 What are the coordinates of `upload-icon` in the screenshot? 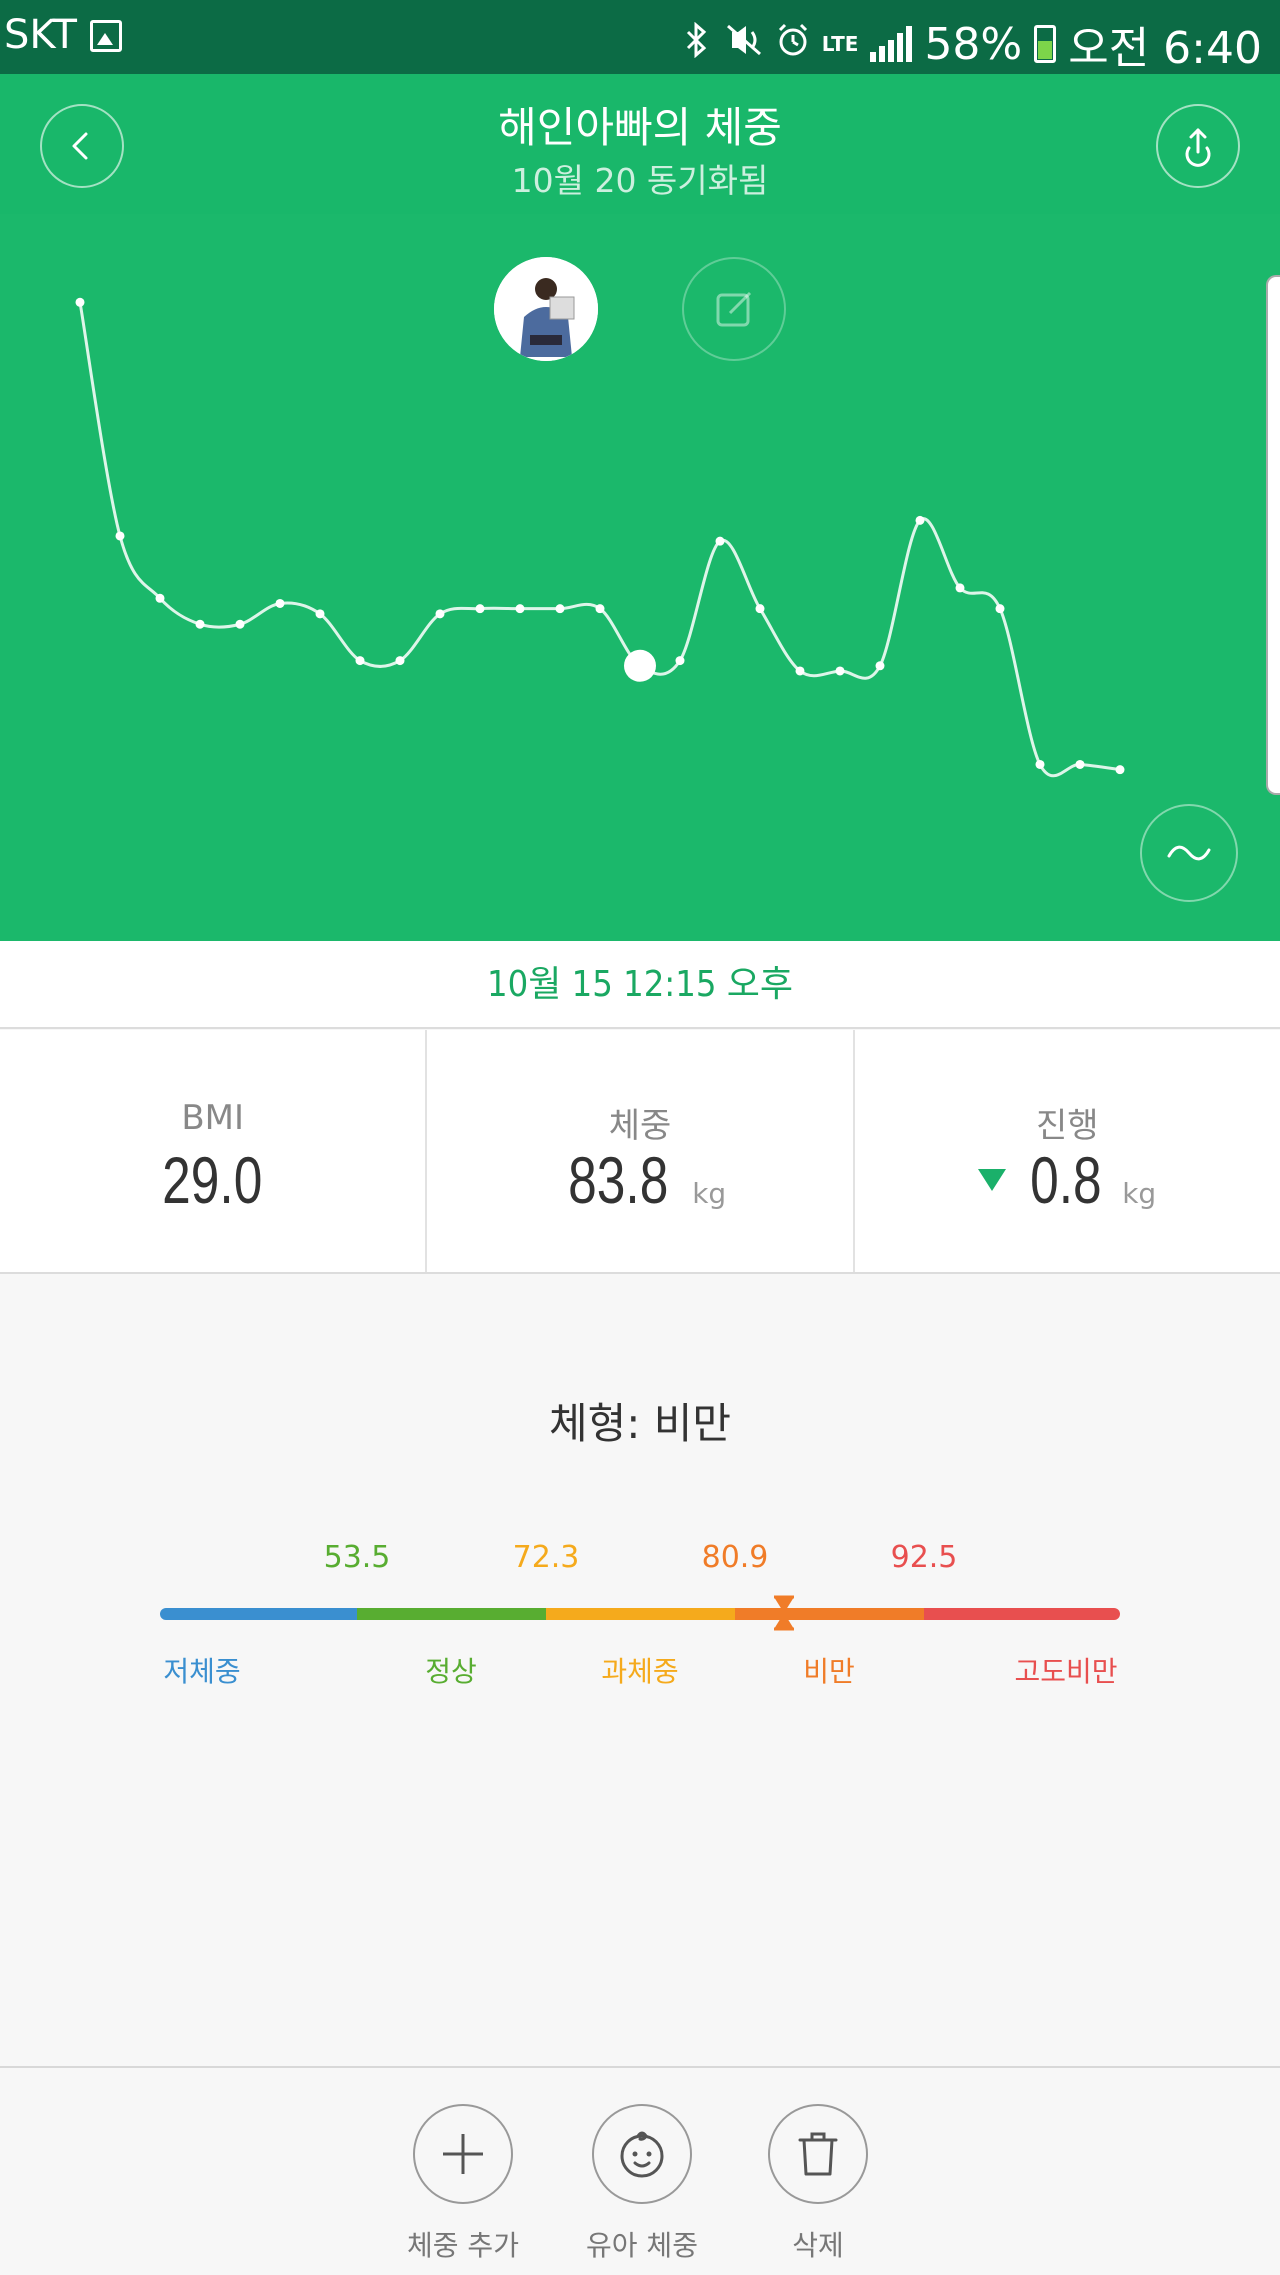 It's located at (1198, 147).